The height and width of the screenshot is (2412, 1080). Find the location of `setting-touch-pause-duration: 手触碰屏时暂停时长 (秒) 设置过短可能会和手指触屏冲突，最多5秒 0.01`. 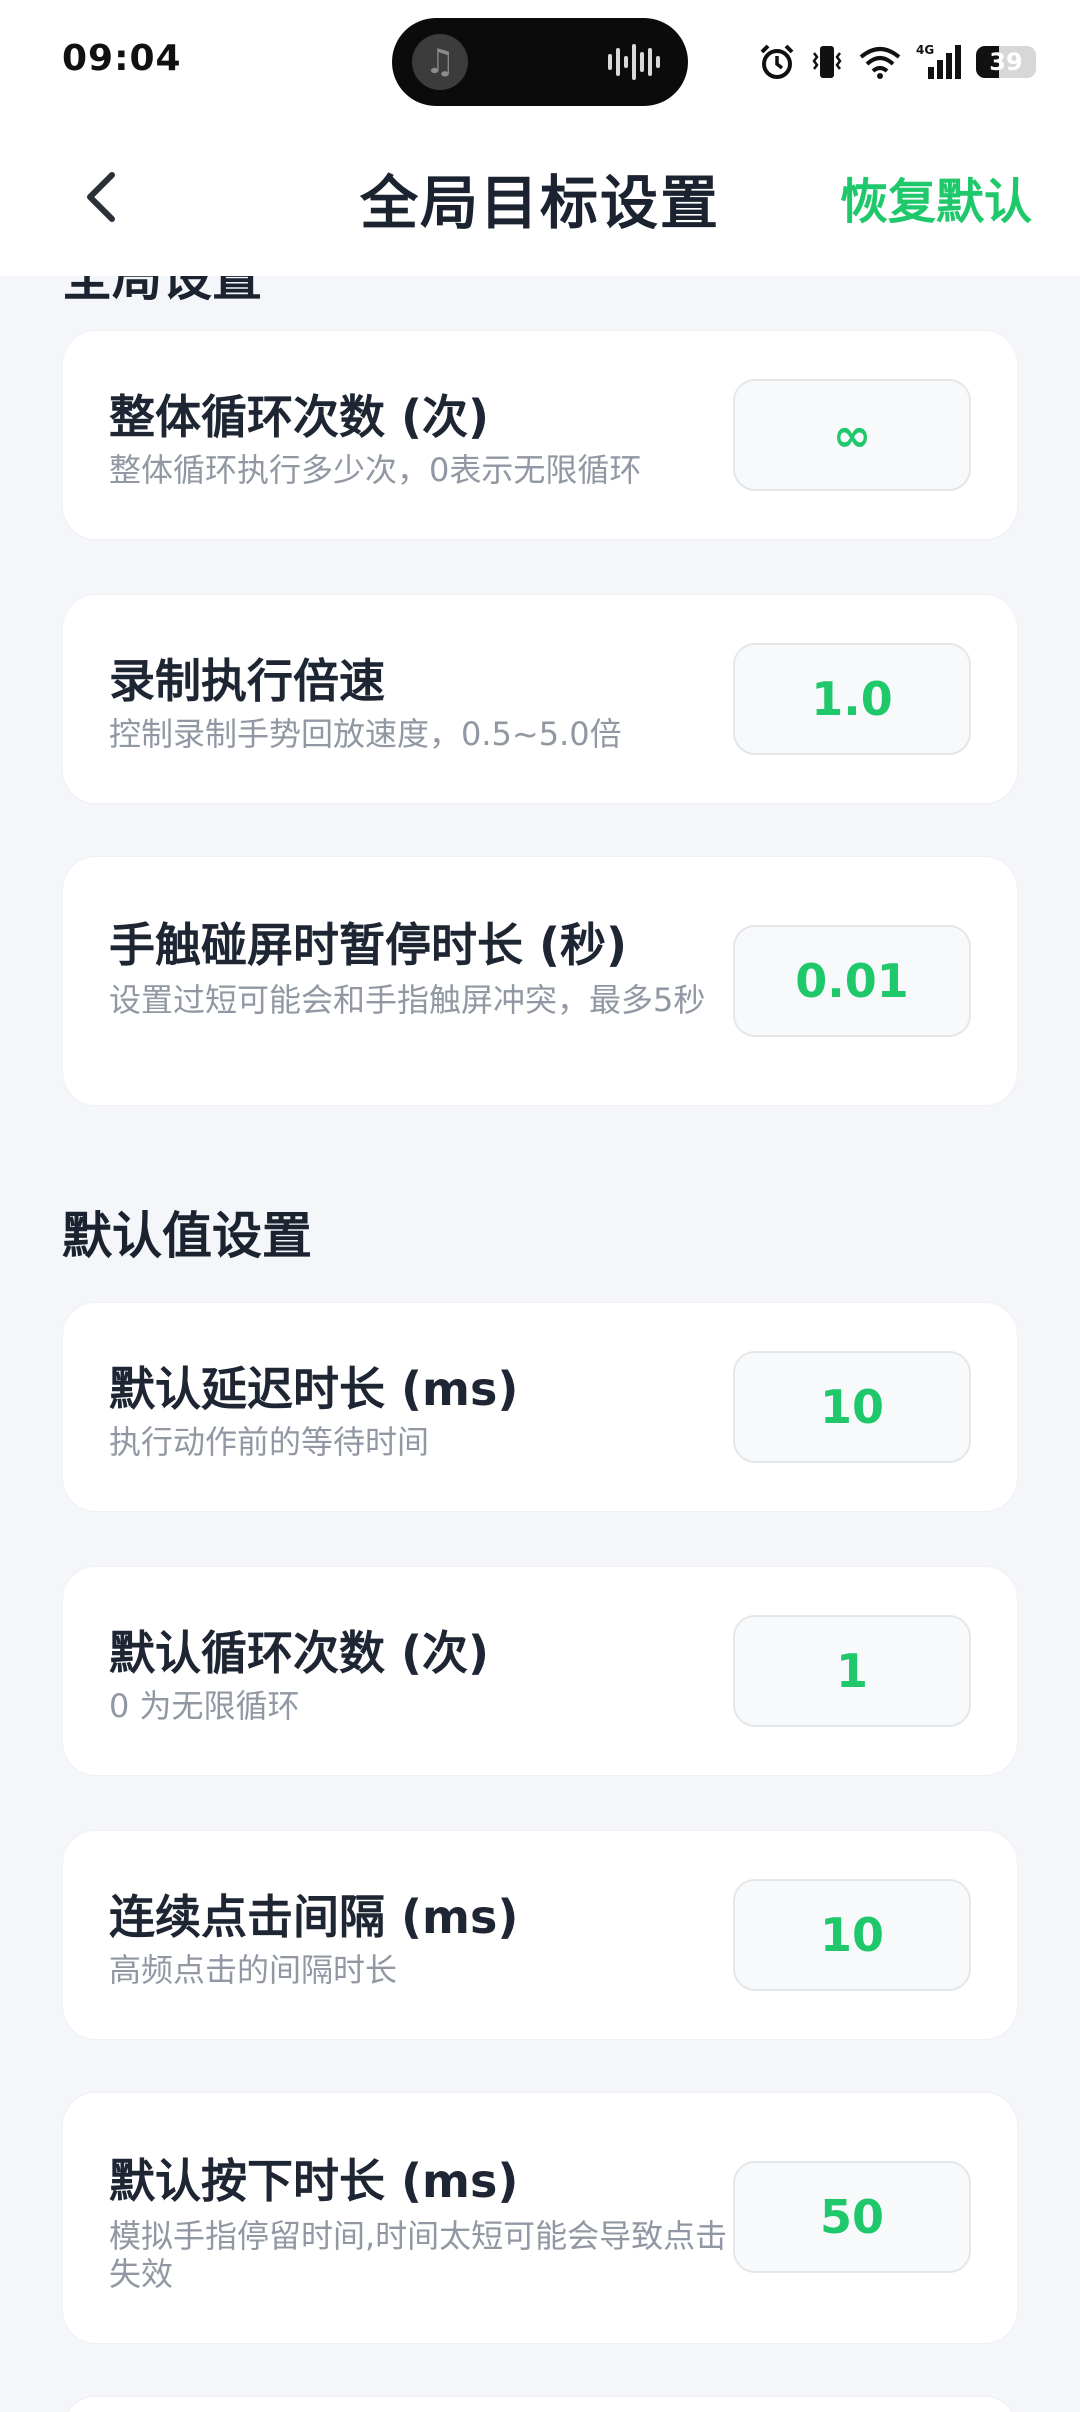

setting-touch-pause-duration: 手触碰屏时暂停时长 (秒) 设置过短可能会和手指触屏冲突，最多5秒 0.01 is located at coordinates (540, 981).